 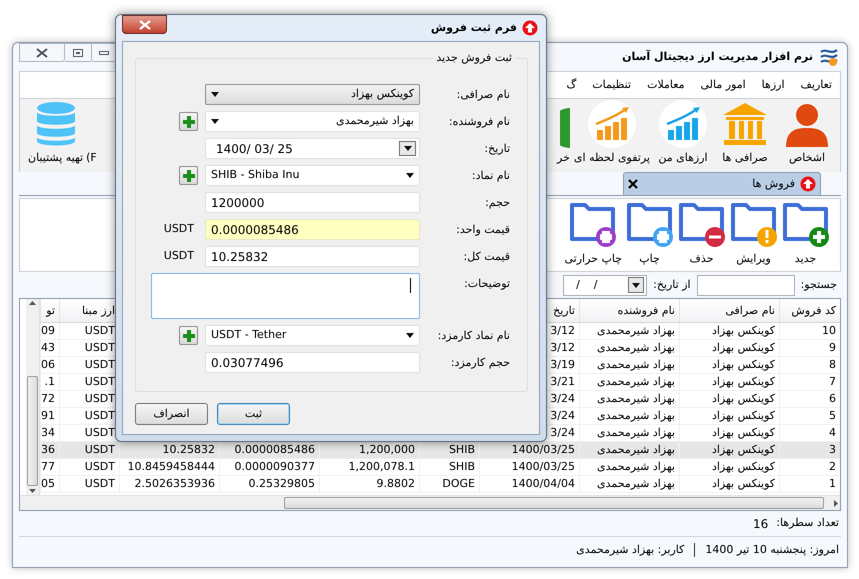 What do you see at coordinates (381, 467) in the screenshot?
I see `table-cell-text: 1,200,078.1` at bounding box center [381, 467].